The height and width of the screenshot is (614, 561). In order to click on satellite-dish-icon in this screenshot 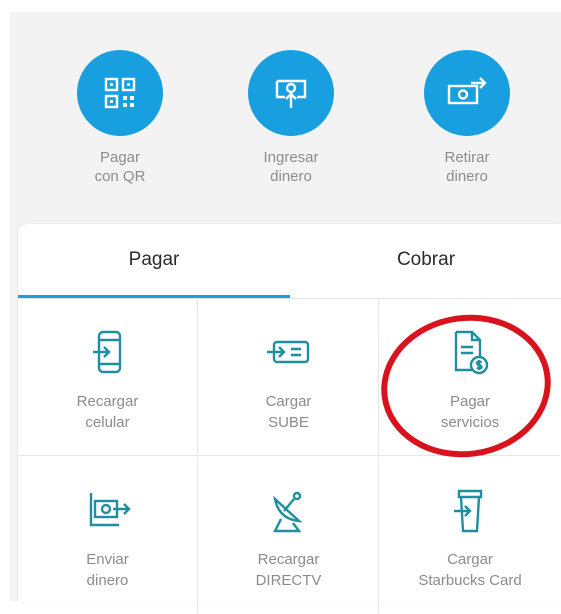, I will do `click(288, 511)`.